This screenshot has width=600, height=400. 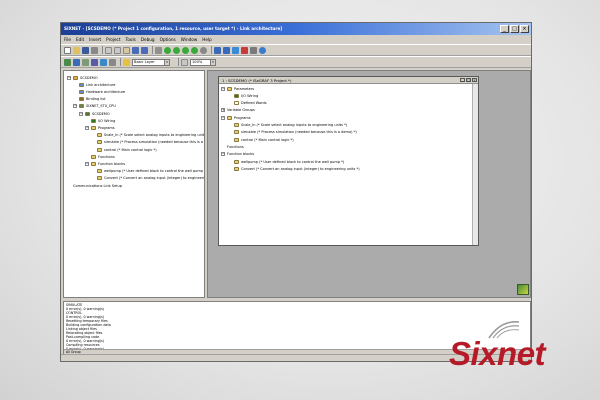 What do you see at coordinates (514, 29) in the screenshot?
I see `maximize-button: □` at bounding box center [514, 29].